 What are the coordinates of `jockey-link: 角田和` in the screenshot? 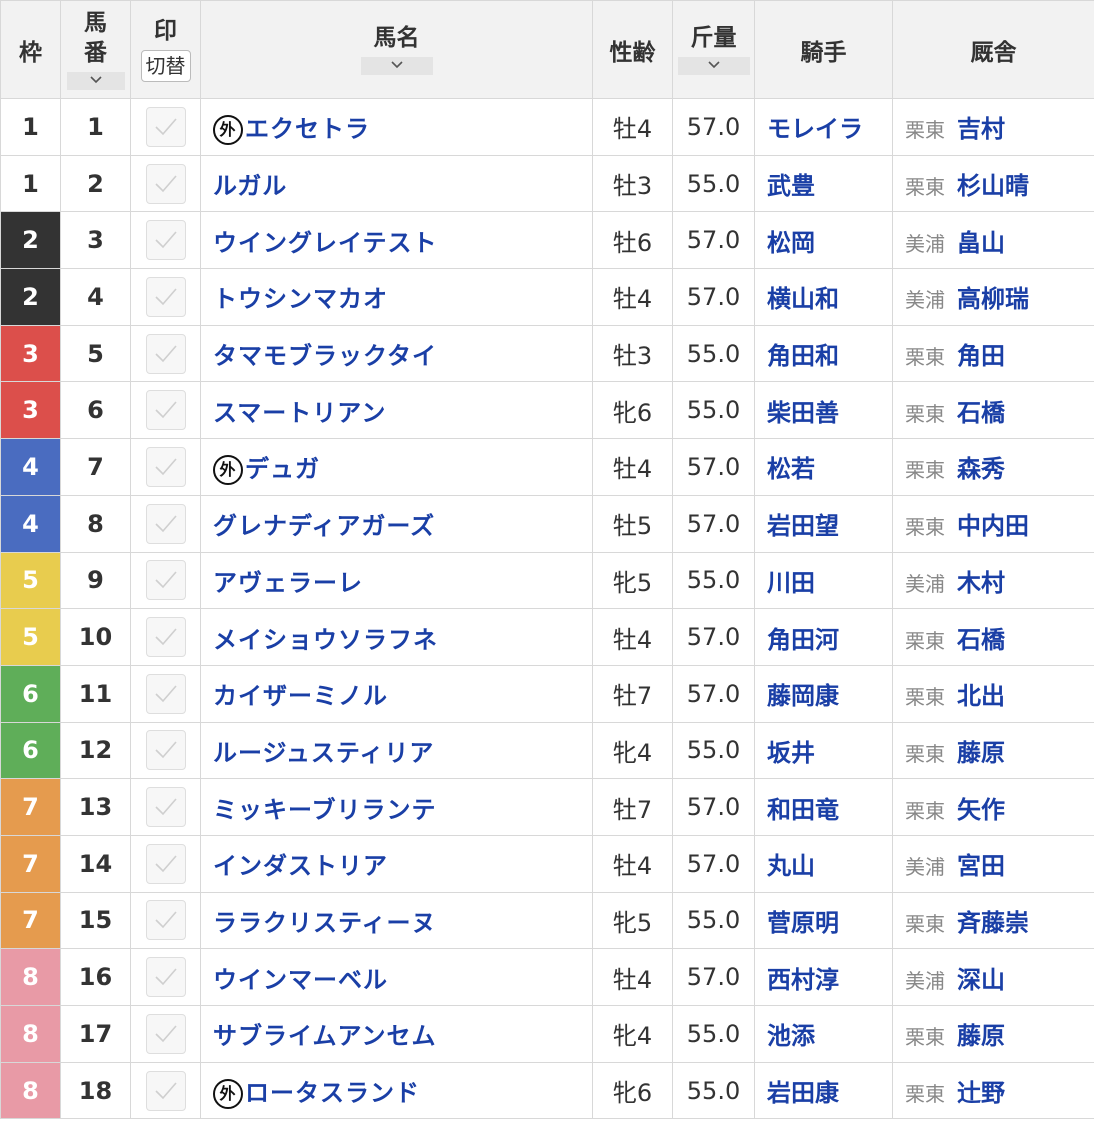 It's located at (803, 356).